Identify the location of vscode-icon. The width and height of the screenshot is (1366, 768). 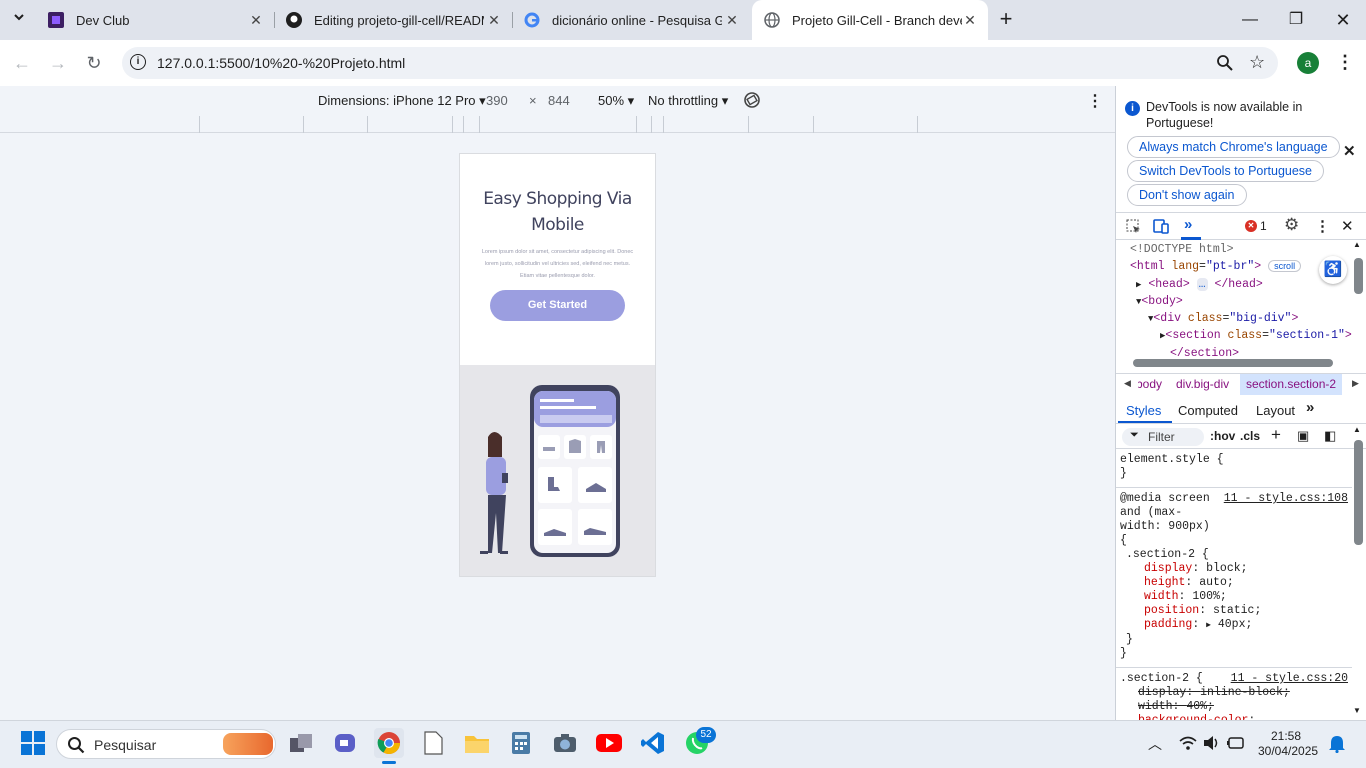
(653, 743).